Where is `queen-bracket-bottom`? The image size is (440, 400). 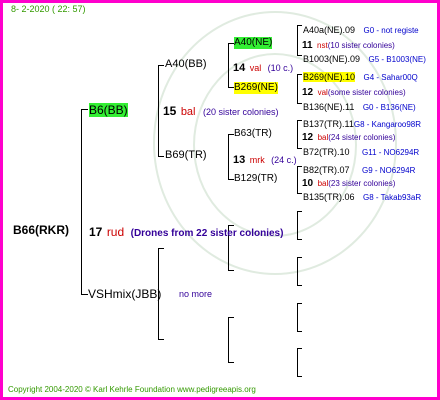 queen-bracket-bottom is located at coordinates (161, 156).